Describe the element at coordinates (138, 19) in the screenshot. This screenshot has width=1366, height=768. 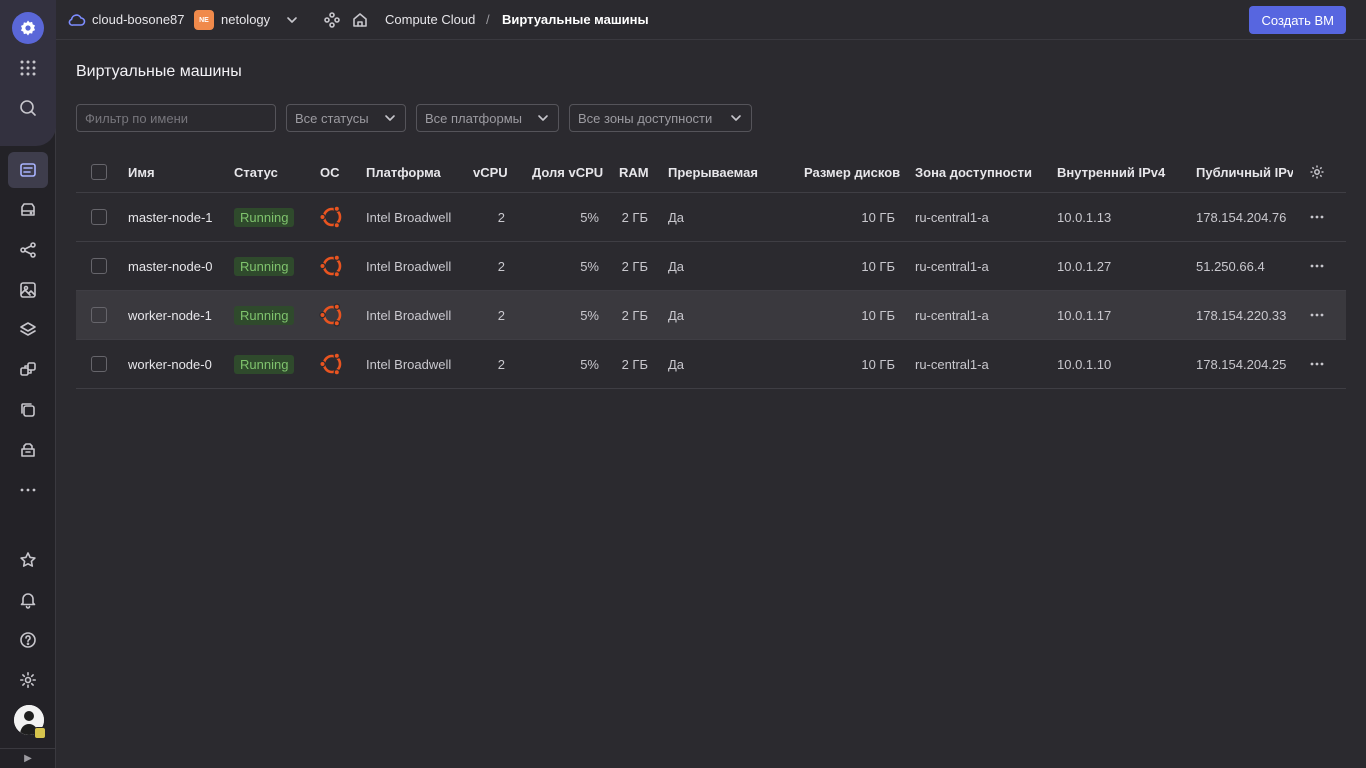
I see `cloud-name: cloud-bosone87` at that location.